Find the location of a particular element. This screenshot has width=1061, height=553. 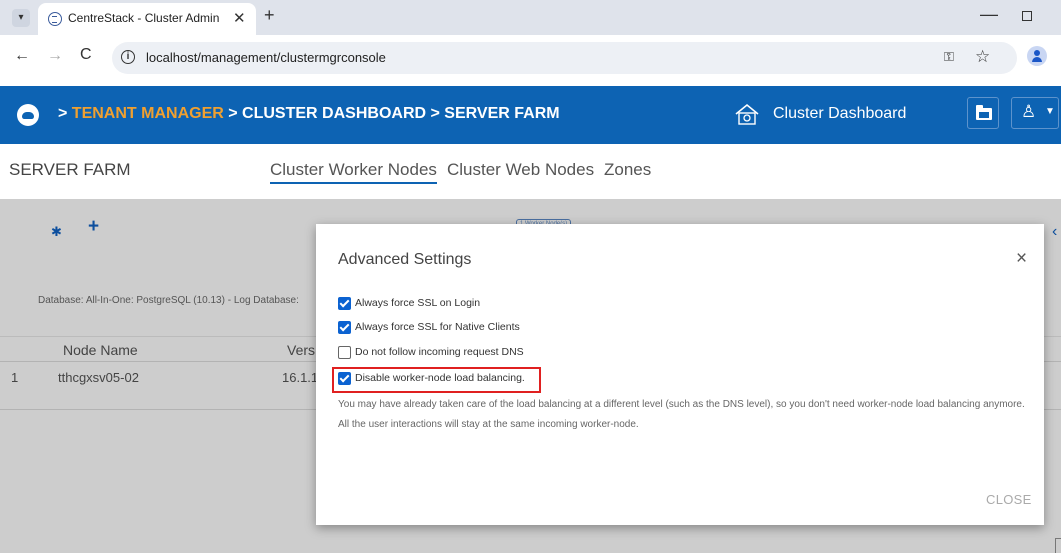

tab-cluster-web-nodes: Cluster Web Nodes is located at coordinates (520, 170).